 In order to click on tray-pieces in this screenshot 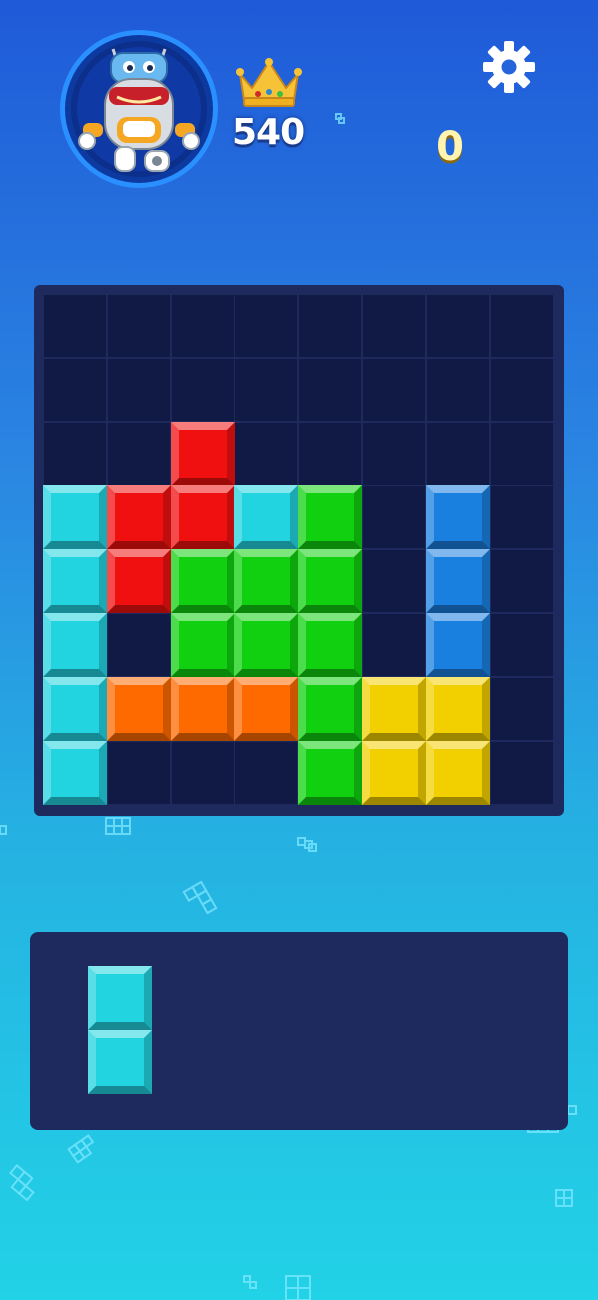, I will do `click(299, 1031)`.